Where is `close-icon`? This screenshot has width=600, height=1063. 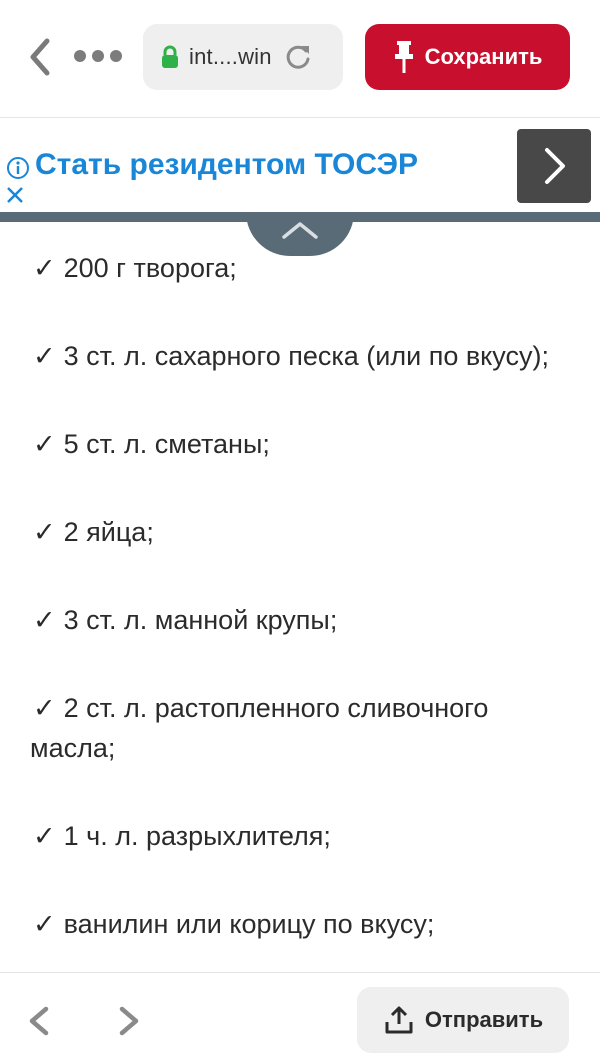
close-icon is located at coordinates (15, 195).